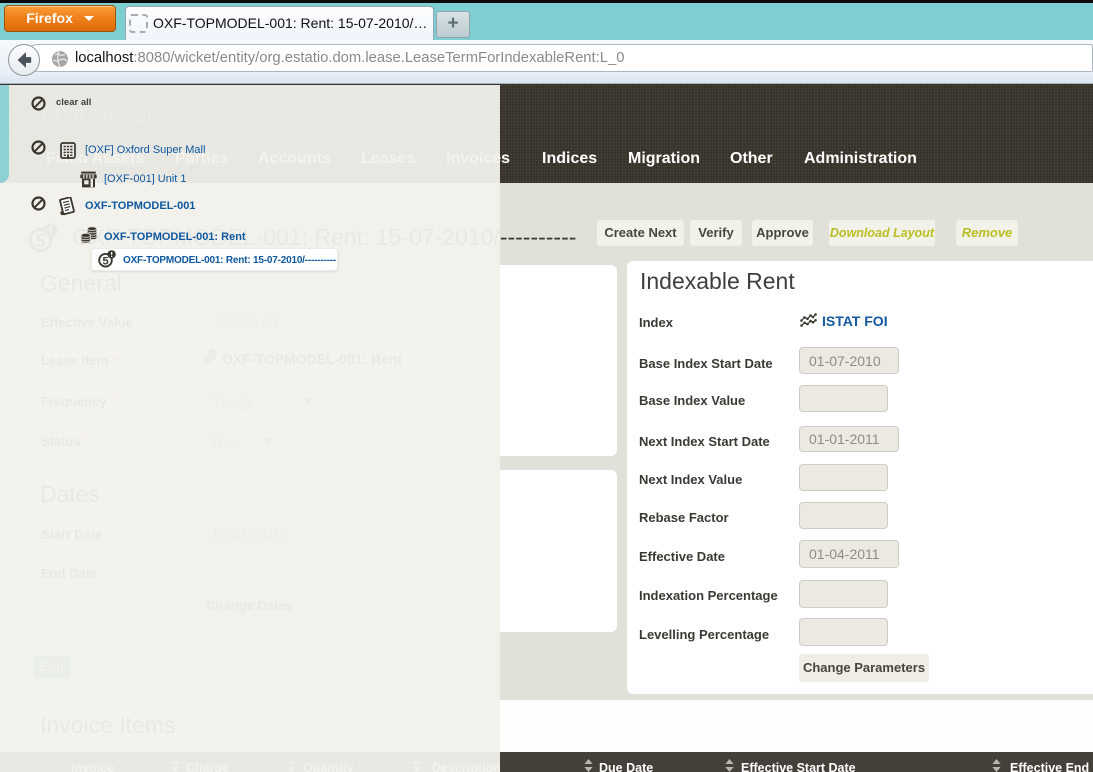 This screenshot has width=1093, height=772. I want to click on svg-text: 5, so click(105, 261).